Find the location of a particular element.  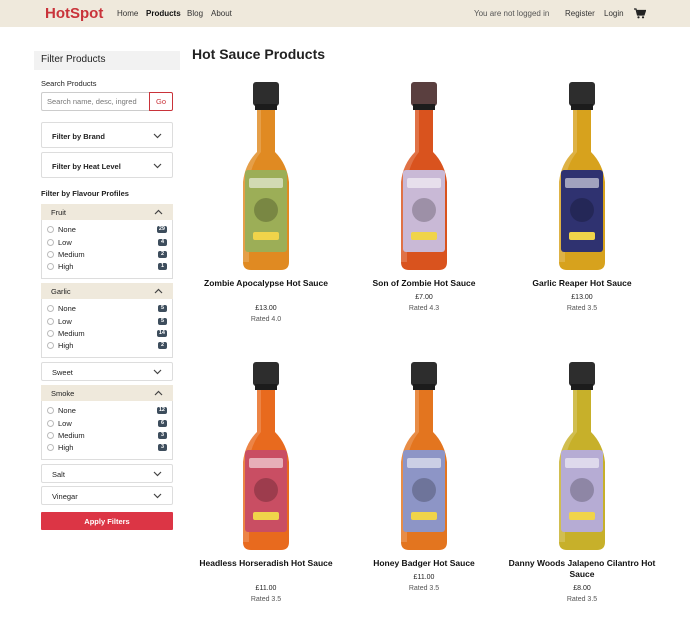

garlic-accordion-header: Garlic is located at coordinates (107, 291).